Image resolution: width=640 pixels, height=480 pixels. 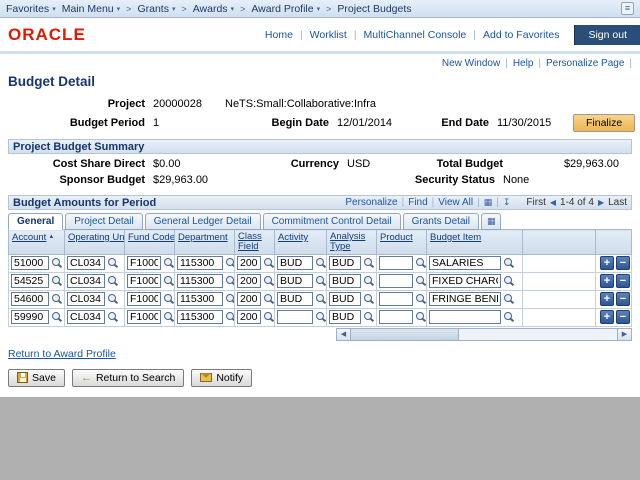 What do you see at coordinates (62, 354) in the screenshot?
I see `return-to-award-profile-link: Return to Award Profile` at bounding box center [62, 354].